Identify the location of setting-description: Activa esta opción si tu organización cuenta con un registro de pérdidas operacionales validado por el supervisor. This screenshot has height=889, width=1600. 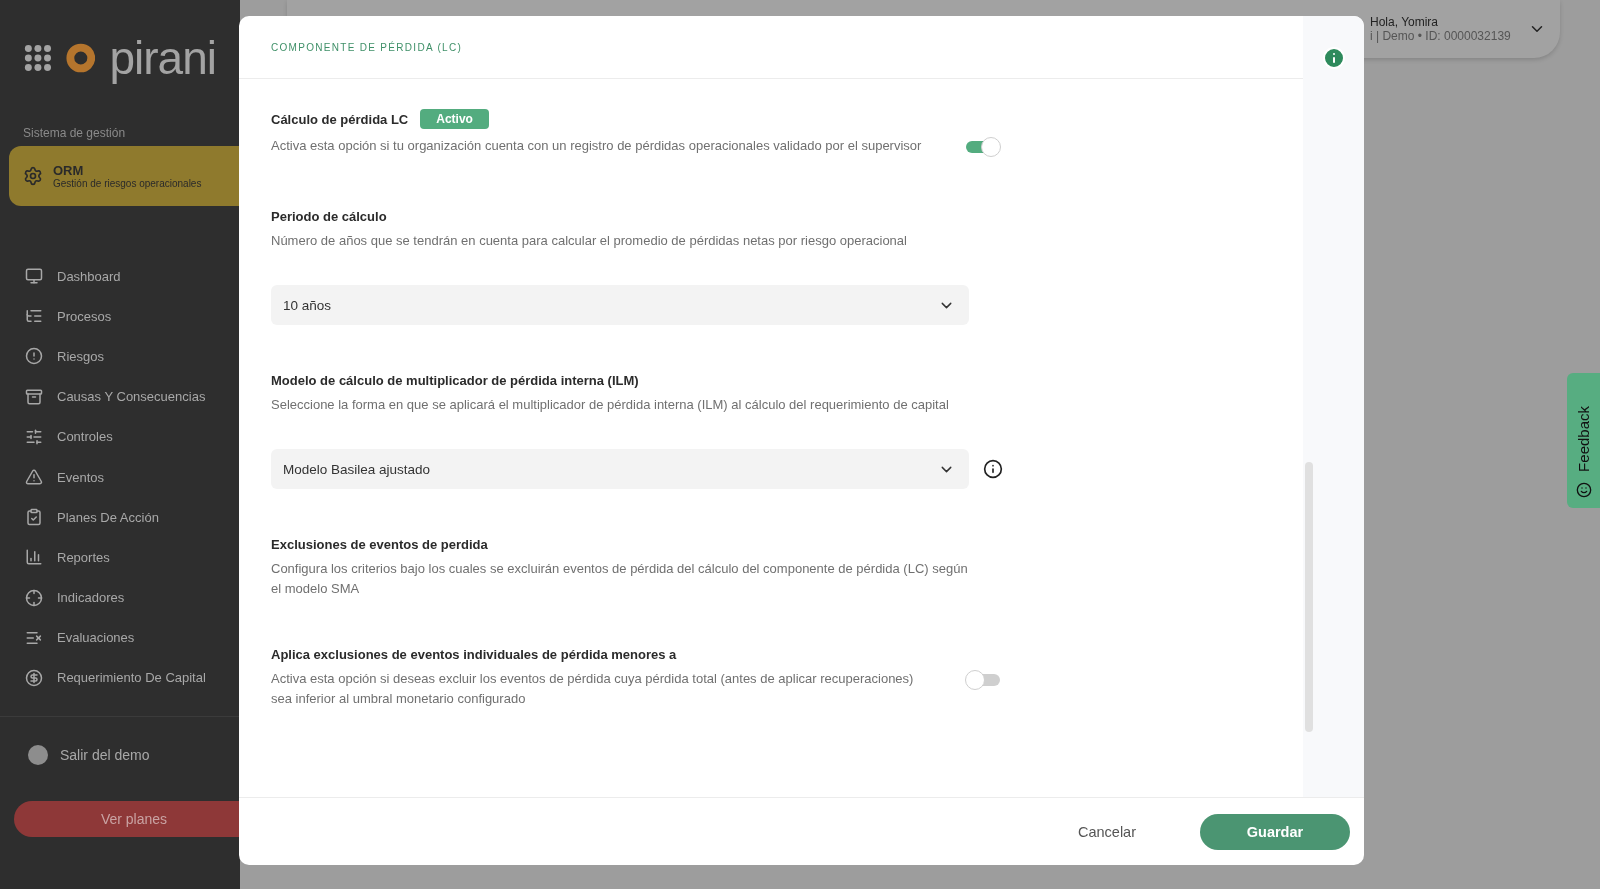
(597, 146).